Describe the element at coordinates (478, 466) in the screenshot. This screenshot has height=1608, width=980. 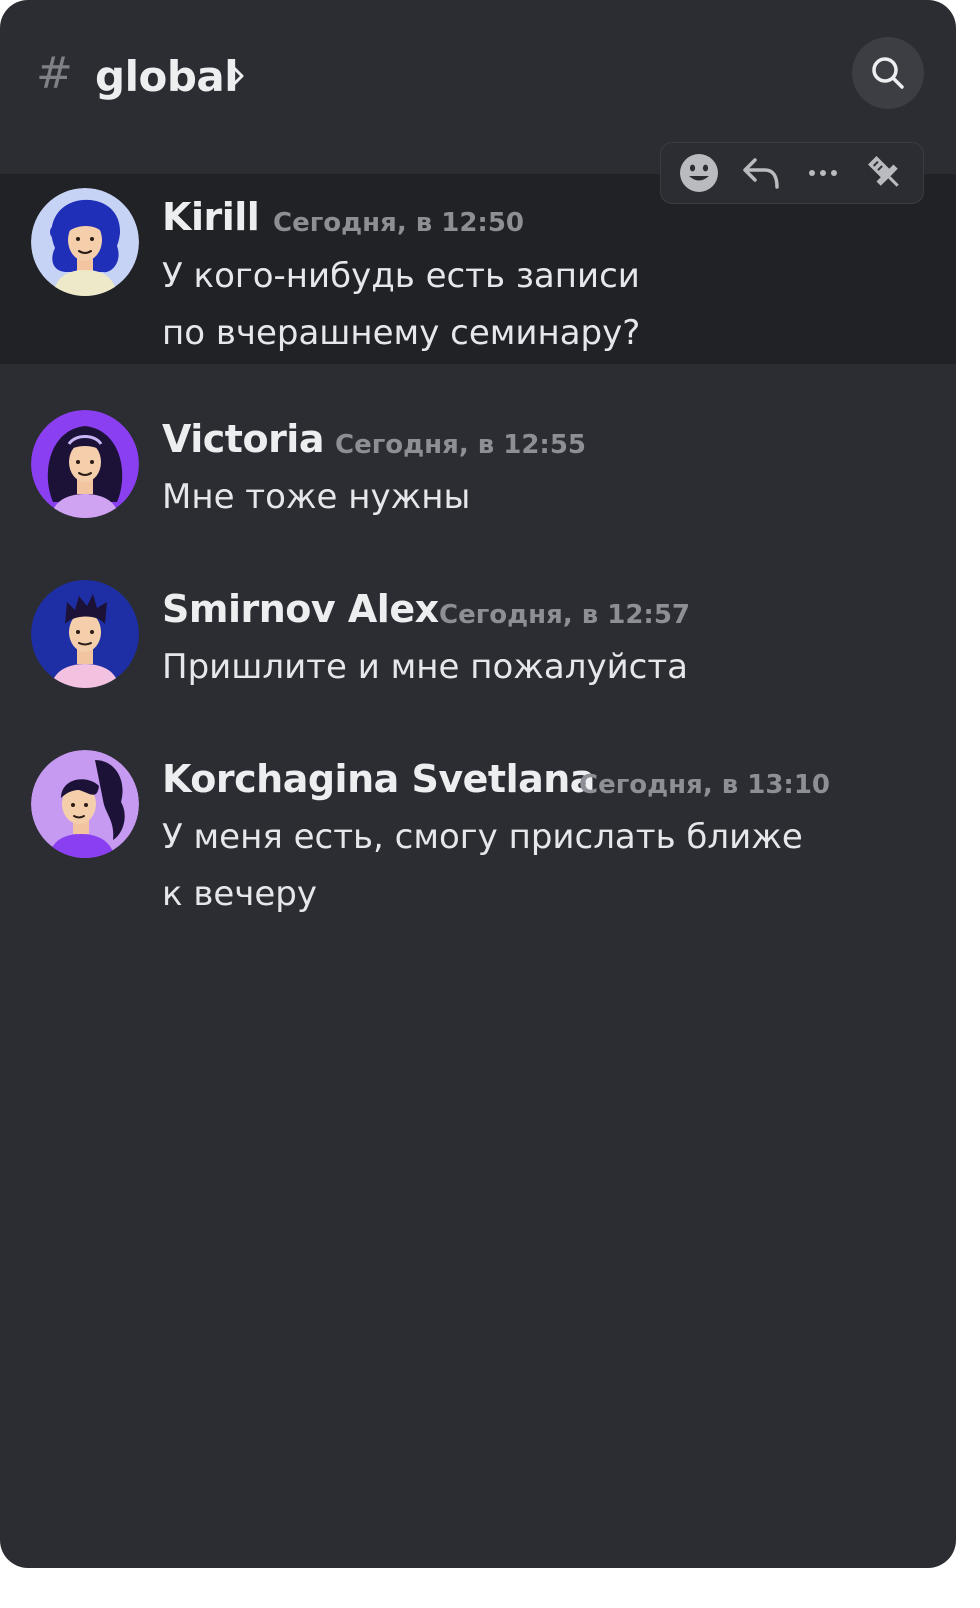
I see `message-item: Victoria Сегодня, в 12:55 Мне тоже нужны` at that location.